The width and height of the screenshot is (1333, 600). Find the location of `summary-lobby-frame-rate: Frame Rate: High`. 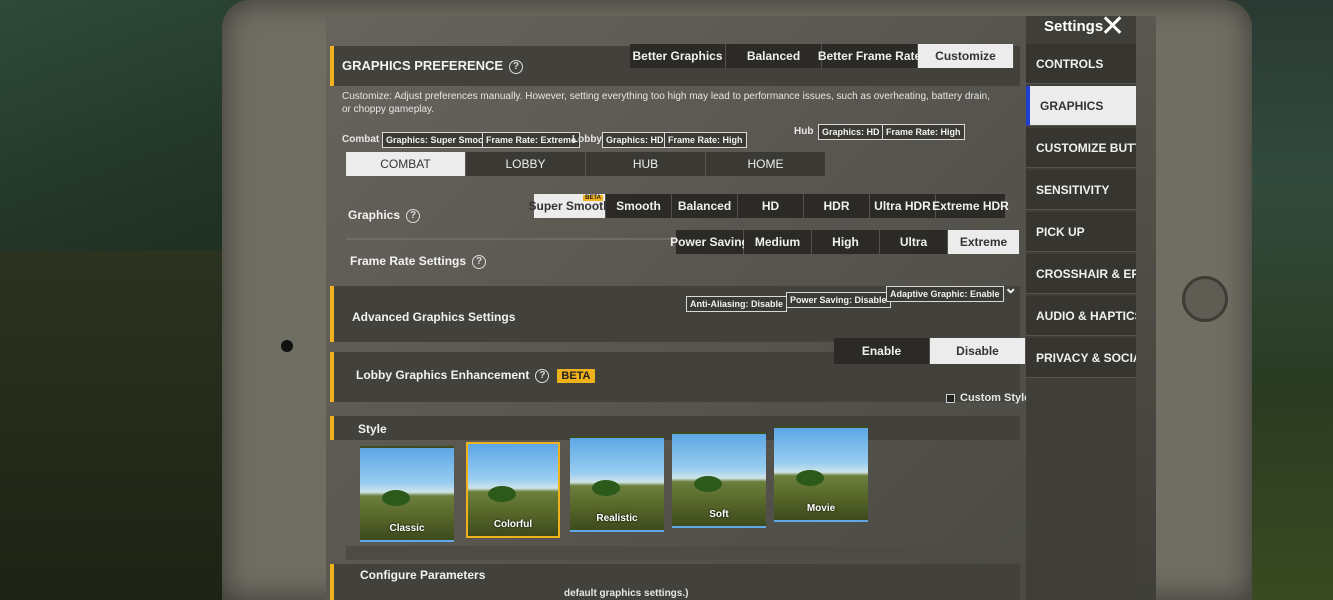

summary-lobby-frame-rate: Frame Rate: High is located at coordinates (705, 140).